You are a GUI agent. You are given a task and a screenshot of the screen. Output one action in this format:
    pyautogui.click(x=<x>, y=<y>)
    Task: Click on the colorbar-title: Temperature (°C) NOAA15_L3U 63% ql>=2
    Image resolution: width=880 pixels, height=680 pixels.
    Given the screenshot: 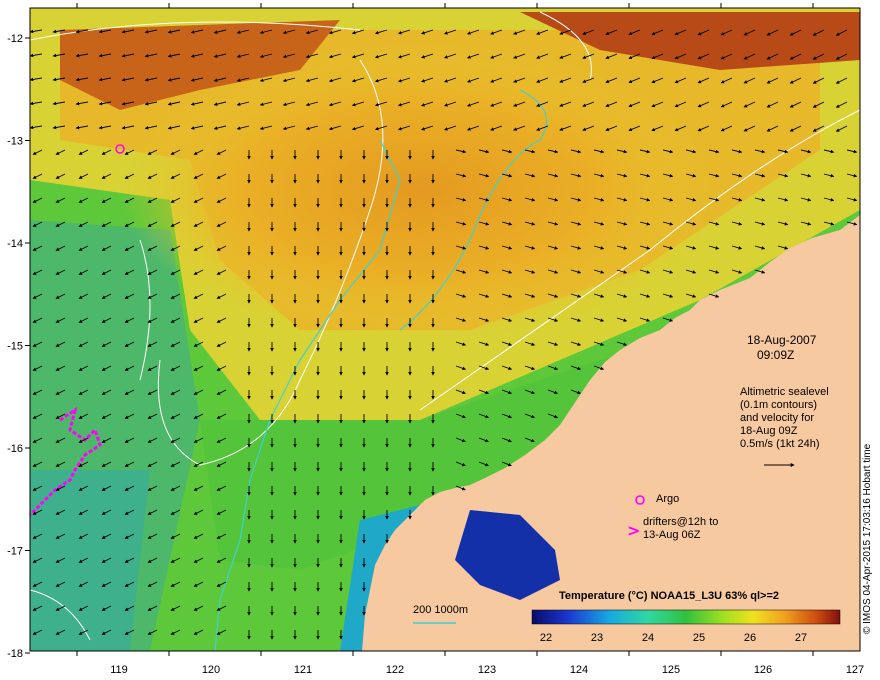 What is the action you would take?
    pyautogui.click(x=669, y=596)
    